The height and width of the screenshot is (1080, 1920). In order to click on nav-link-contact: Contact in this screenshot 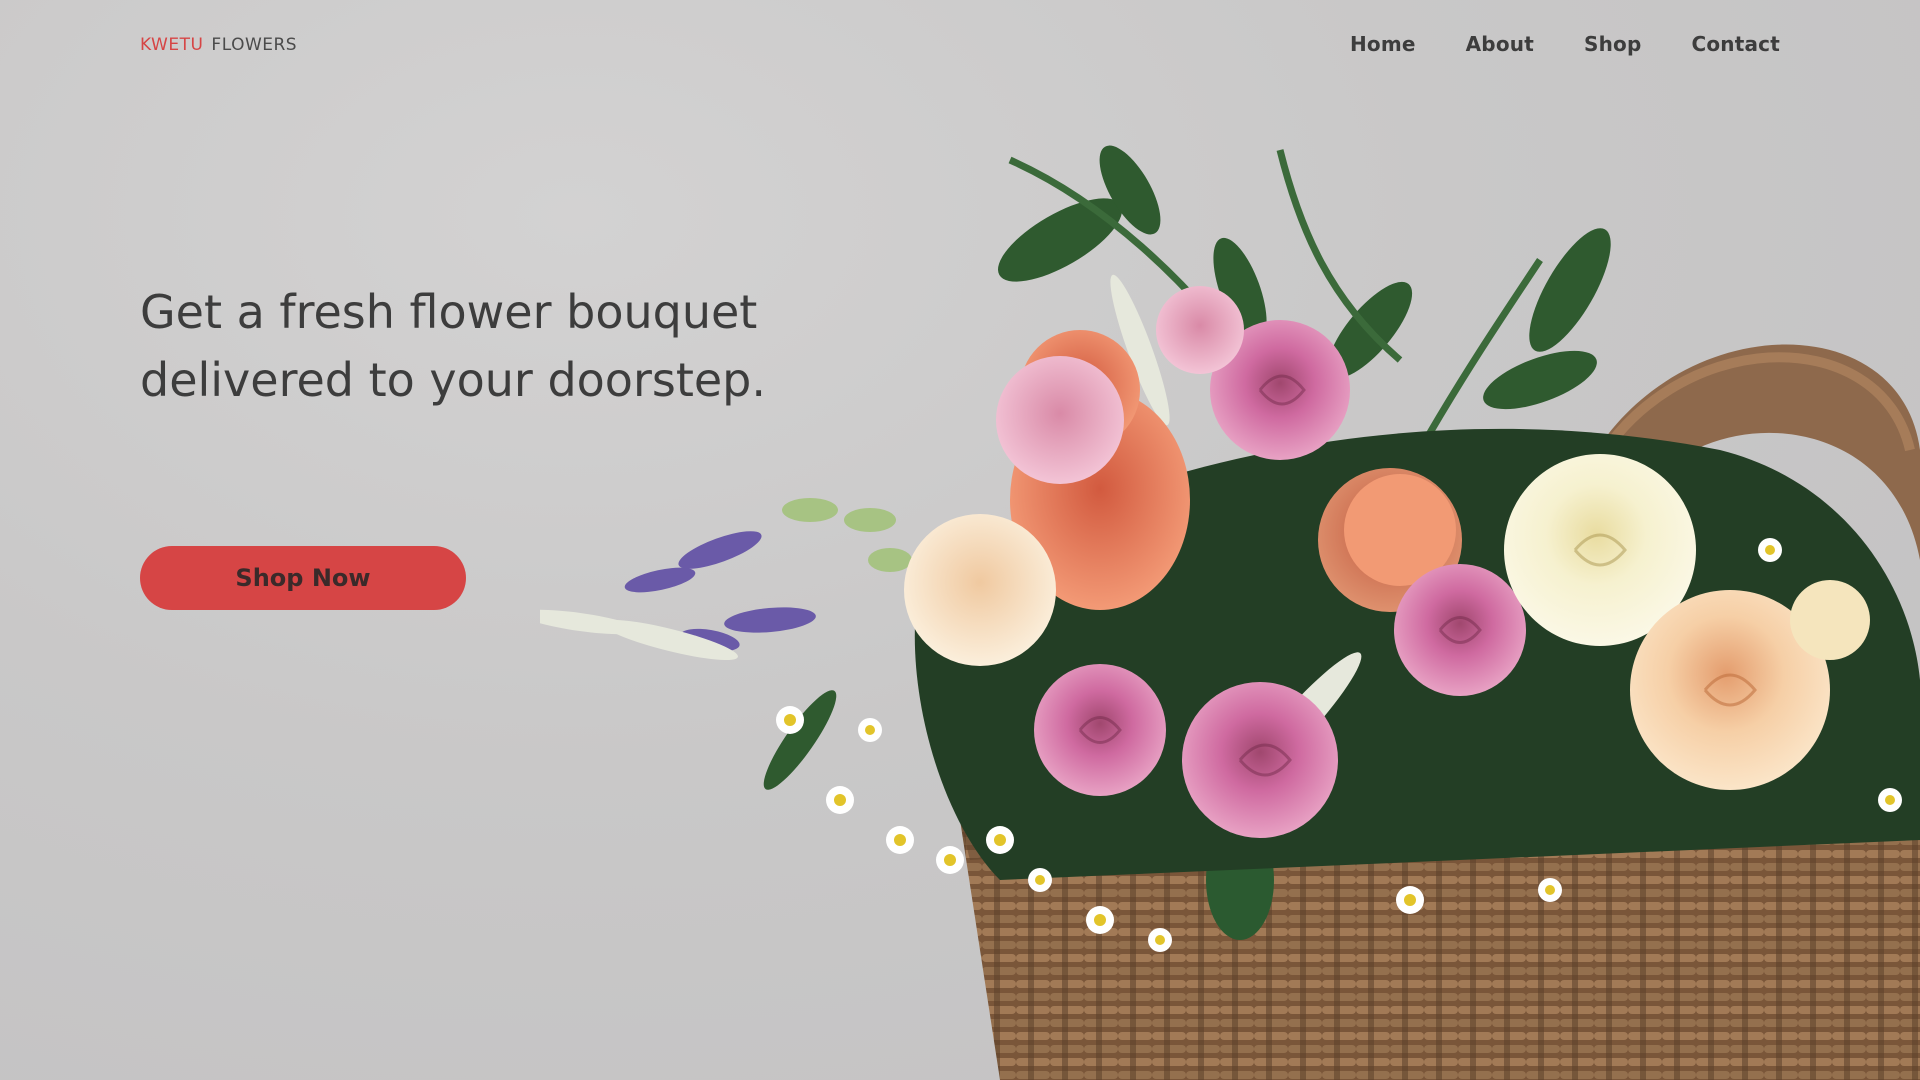, I will do `click(1735, 44)`.